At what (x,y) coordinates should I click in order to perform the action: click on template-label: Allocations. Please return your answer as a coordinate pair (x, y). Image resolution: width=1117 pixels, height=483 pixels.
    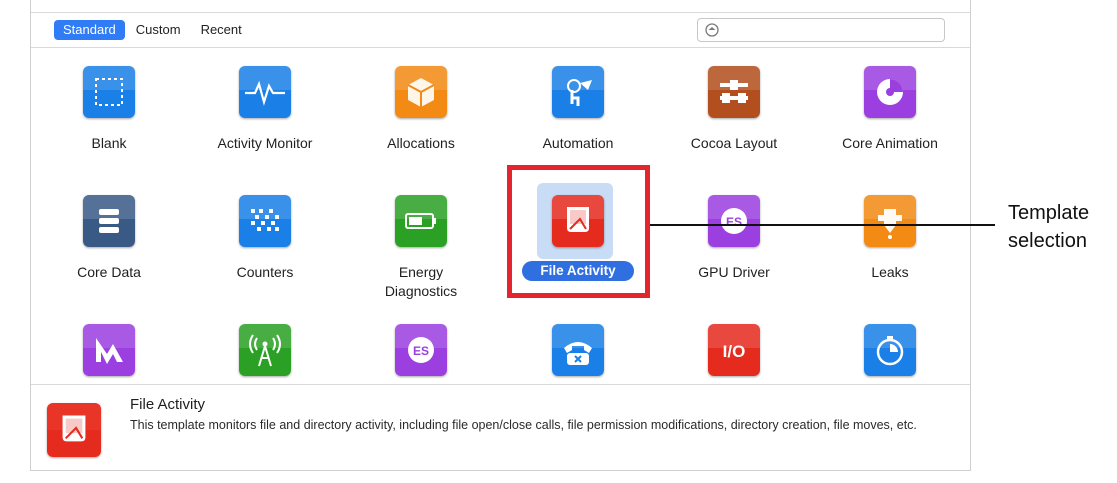
    Looking at the image, I should click on (421, 143).